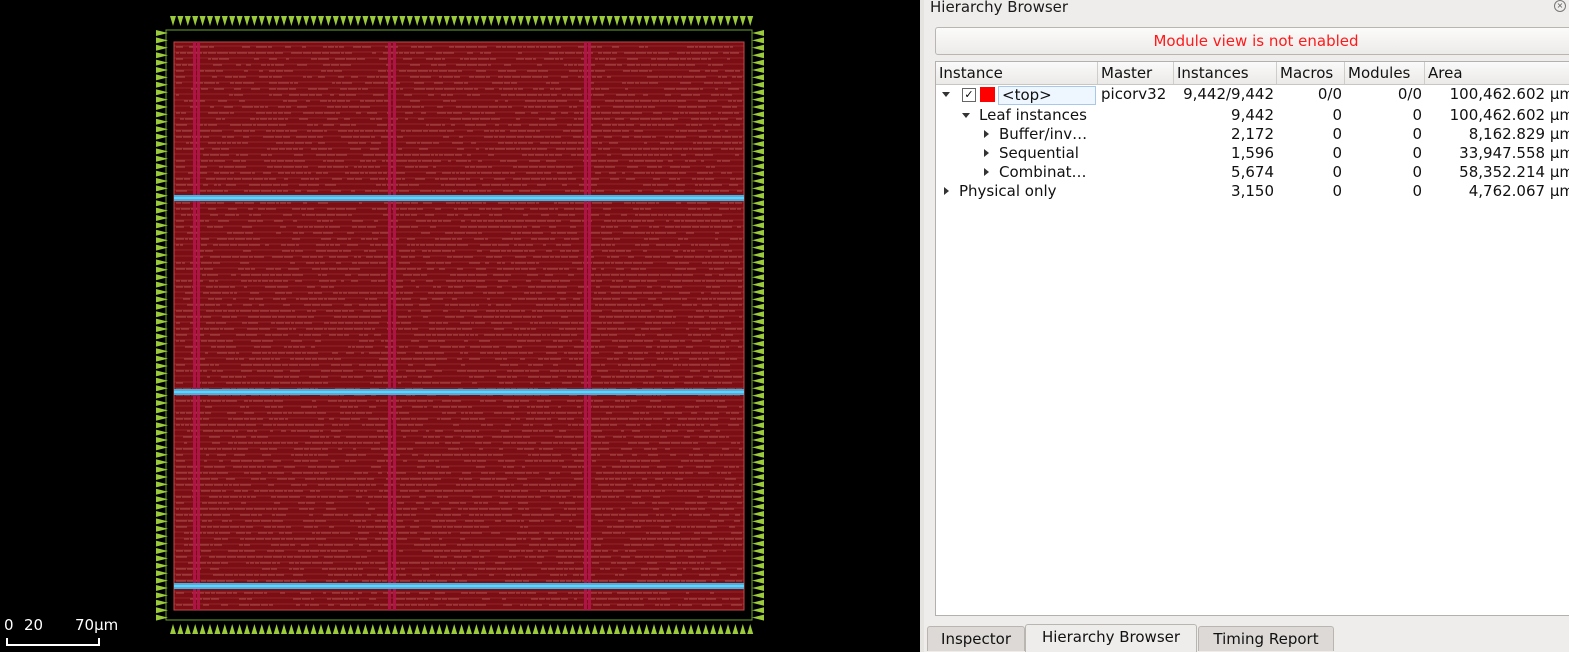 This screenshot has height=652, width=1569. Describe the element at coordinates (1311, 73) in the screenshot. I see `col-macros: Macros` at that location.